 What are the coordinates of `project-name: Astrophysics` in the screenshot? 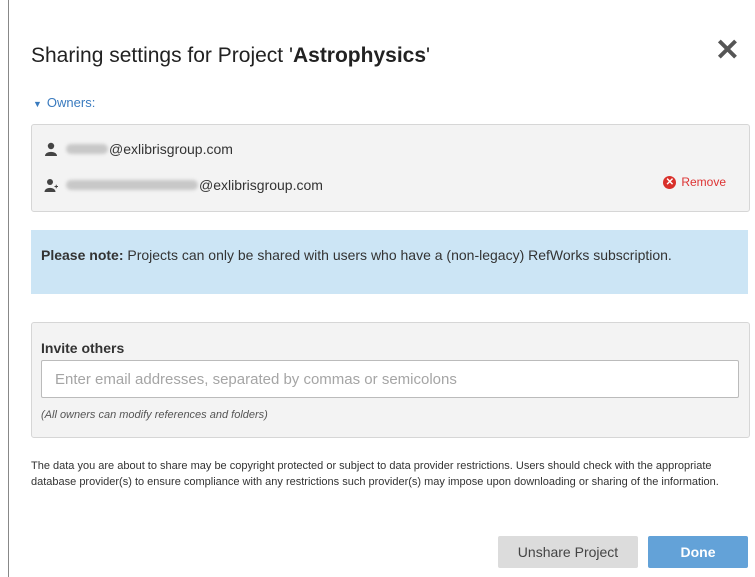 It's located at (359, 55).